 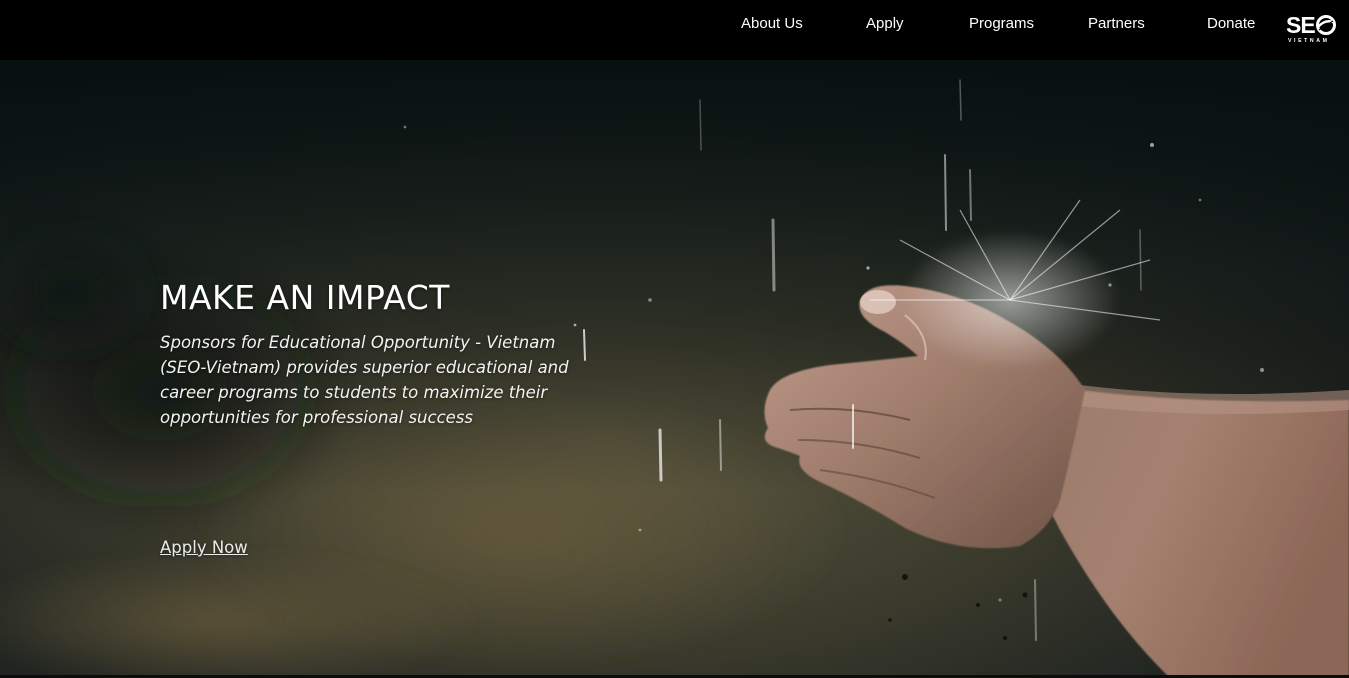 What do you see at coordinates (772, 24) in the screenshot?
I see `nav-about-us: About Us` at bounding box center [772, 24].